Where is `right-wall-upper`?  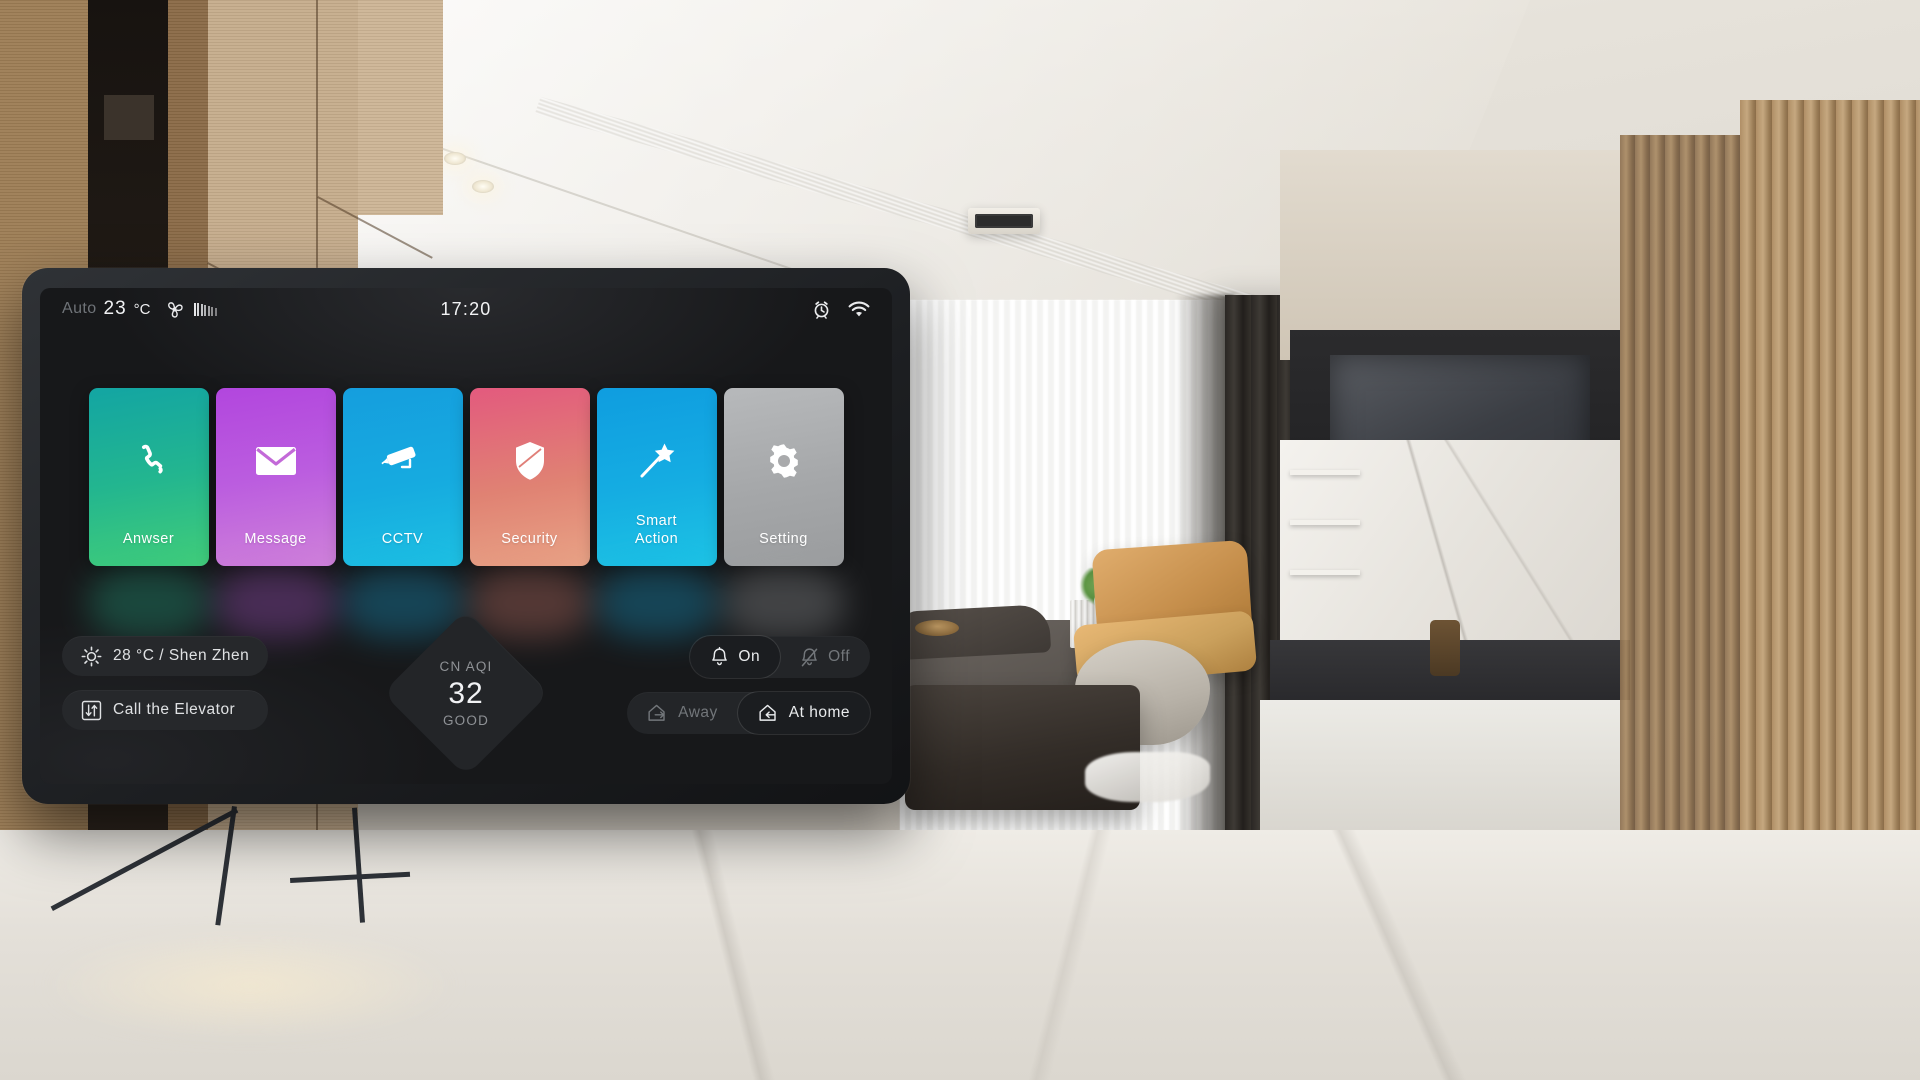
right-wall-upper is located at coordinates (1460, 255).